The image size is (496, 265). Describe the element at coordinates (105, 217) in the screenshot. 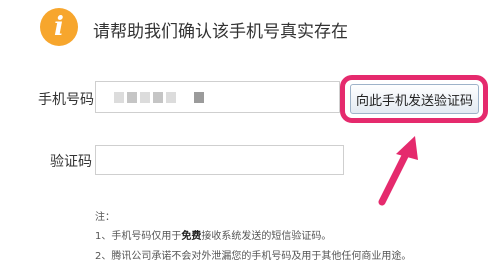

I see `notes-title: 注：` at that location.